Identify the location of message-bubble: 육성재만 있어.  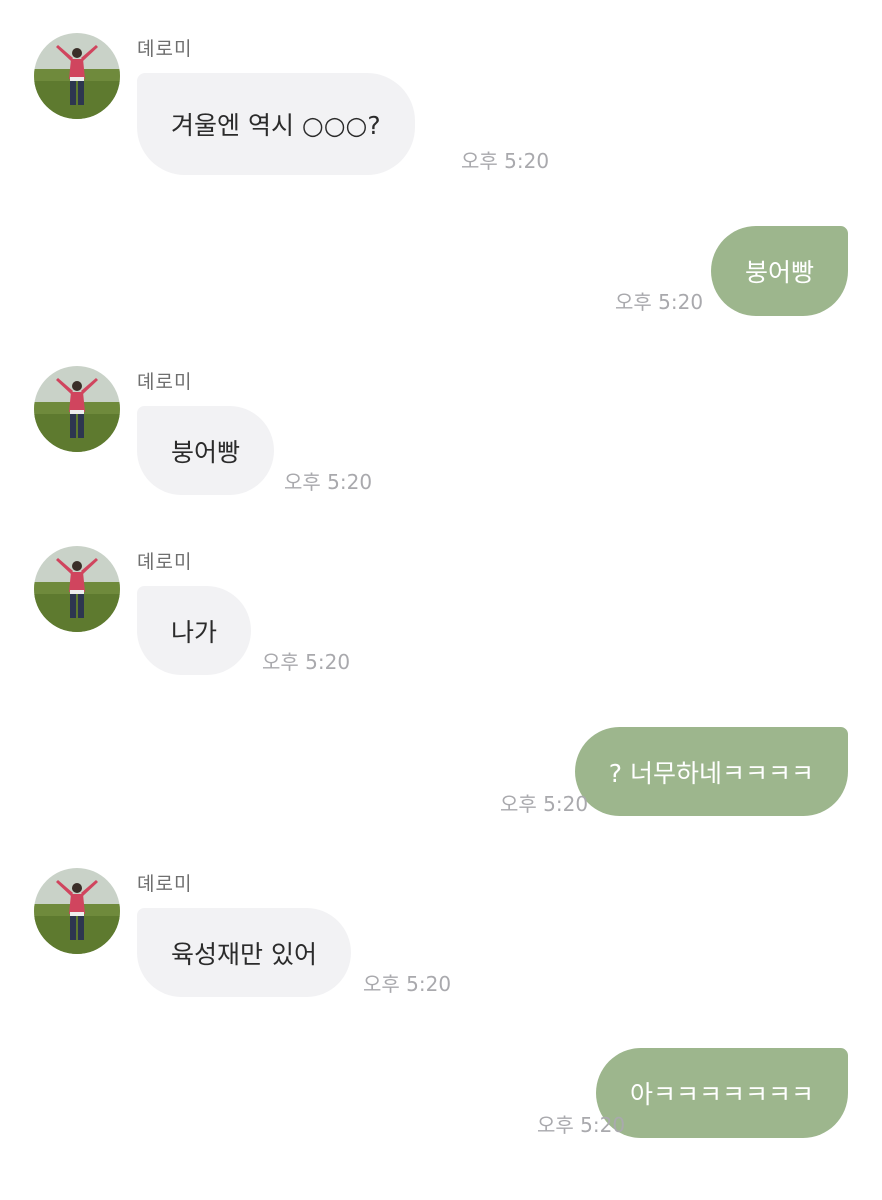
(244, 952).